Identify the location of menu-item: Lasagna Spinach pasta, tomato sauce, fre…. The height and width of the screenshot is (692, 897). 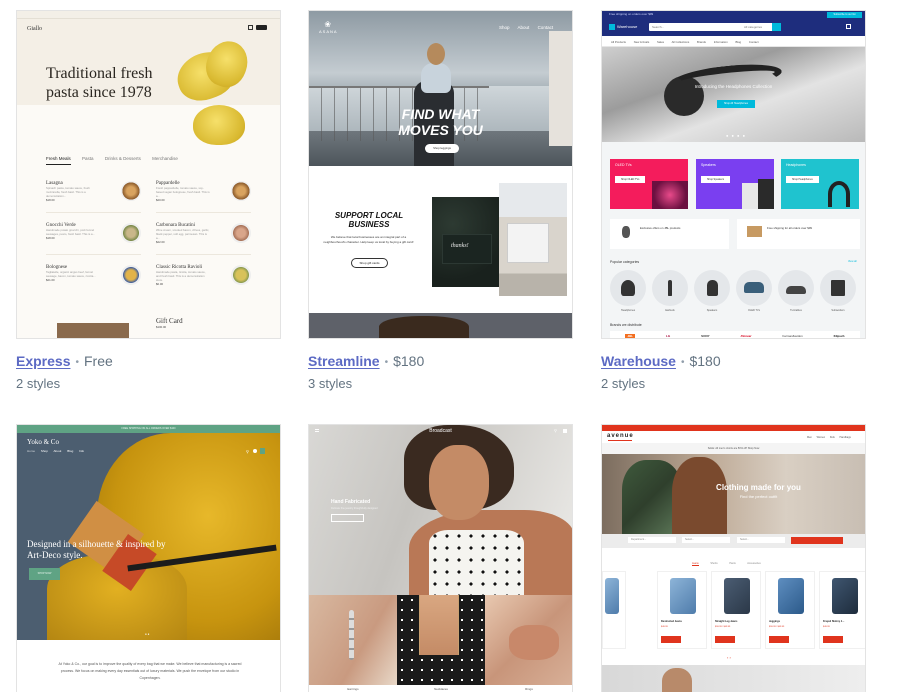
(68, 191).